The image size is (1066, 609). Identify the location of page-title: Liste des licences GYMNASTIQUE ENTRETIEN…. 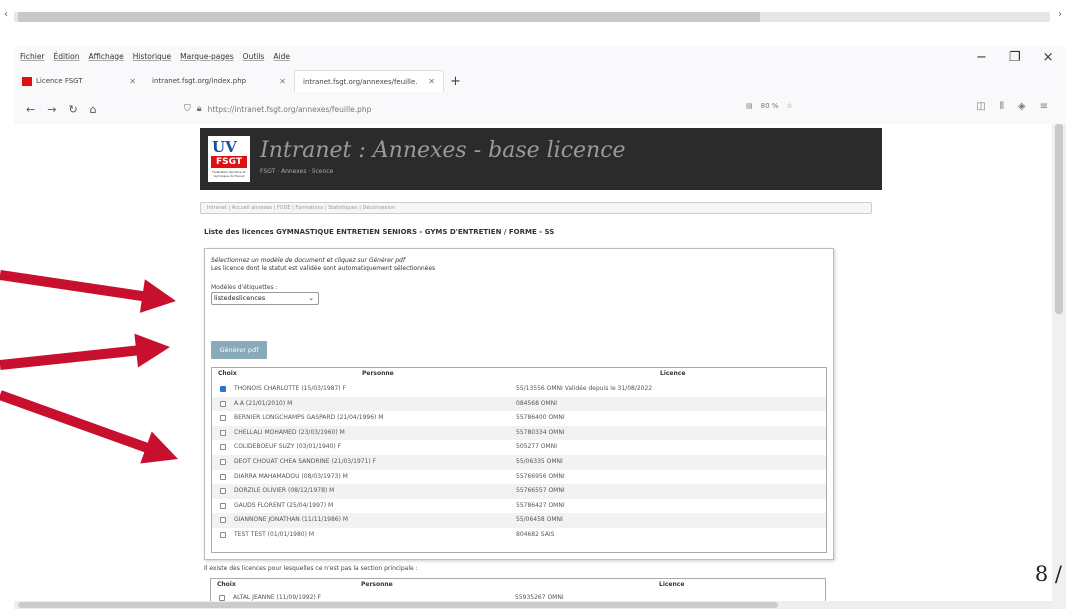
(379, 232).